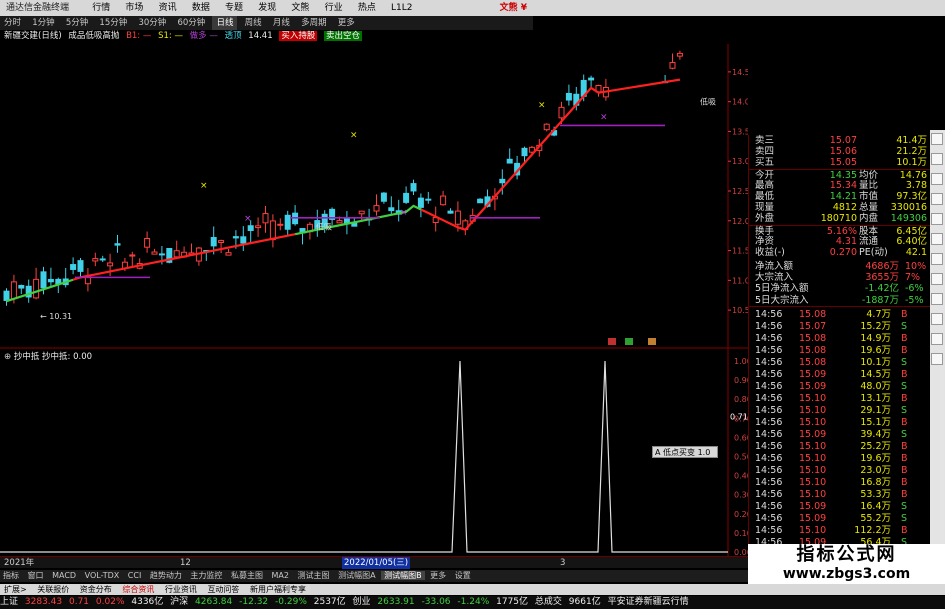 Image resolution: width=945 pixels, height=609 pixels. What do you see at coordinates (741, 533) in the screenshot?
I see `sub-axis-label: 0.10` at bounding box center [741, 533].